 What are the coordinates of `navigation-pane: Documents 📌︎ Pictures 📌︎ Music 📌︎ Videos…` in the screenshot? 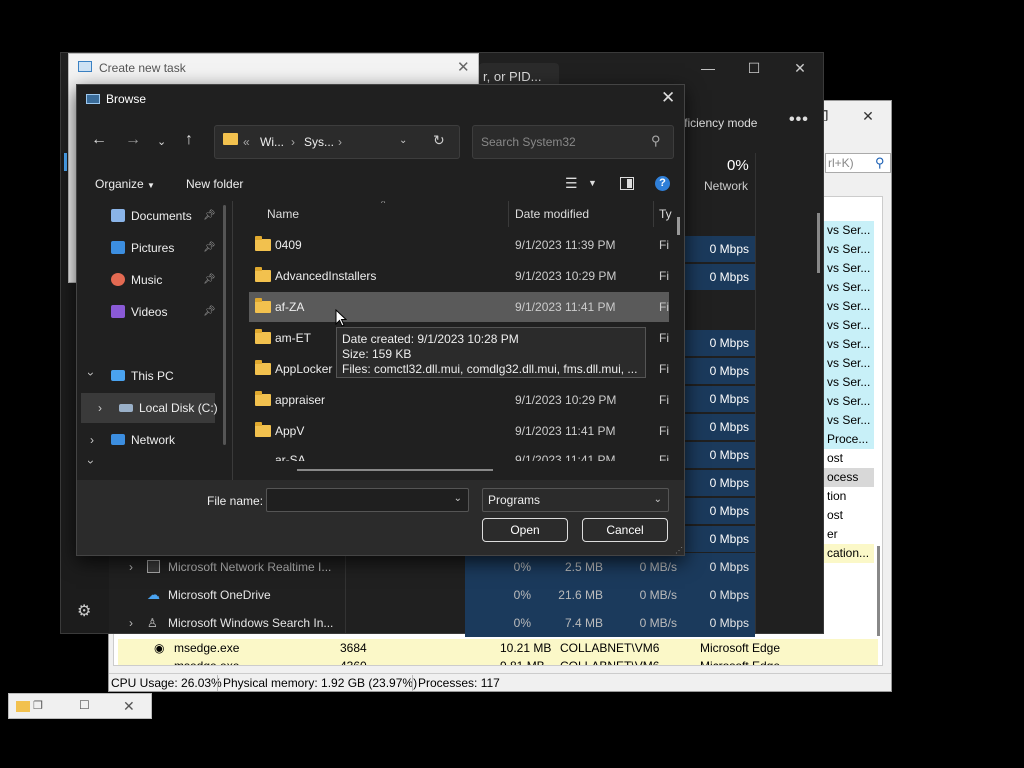 It's located at (155, 341).